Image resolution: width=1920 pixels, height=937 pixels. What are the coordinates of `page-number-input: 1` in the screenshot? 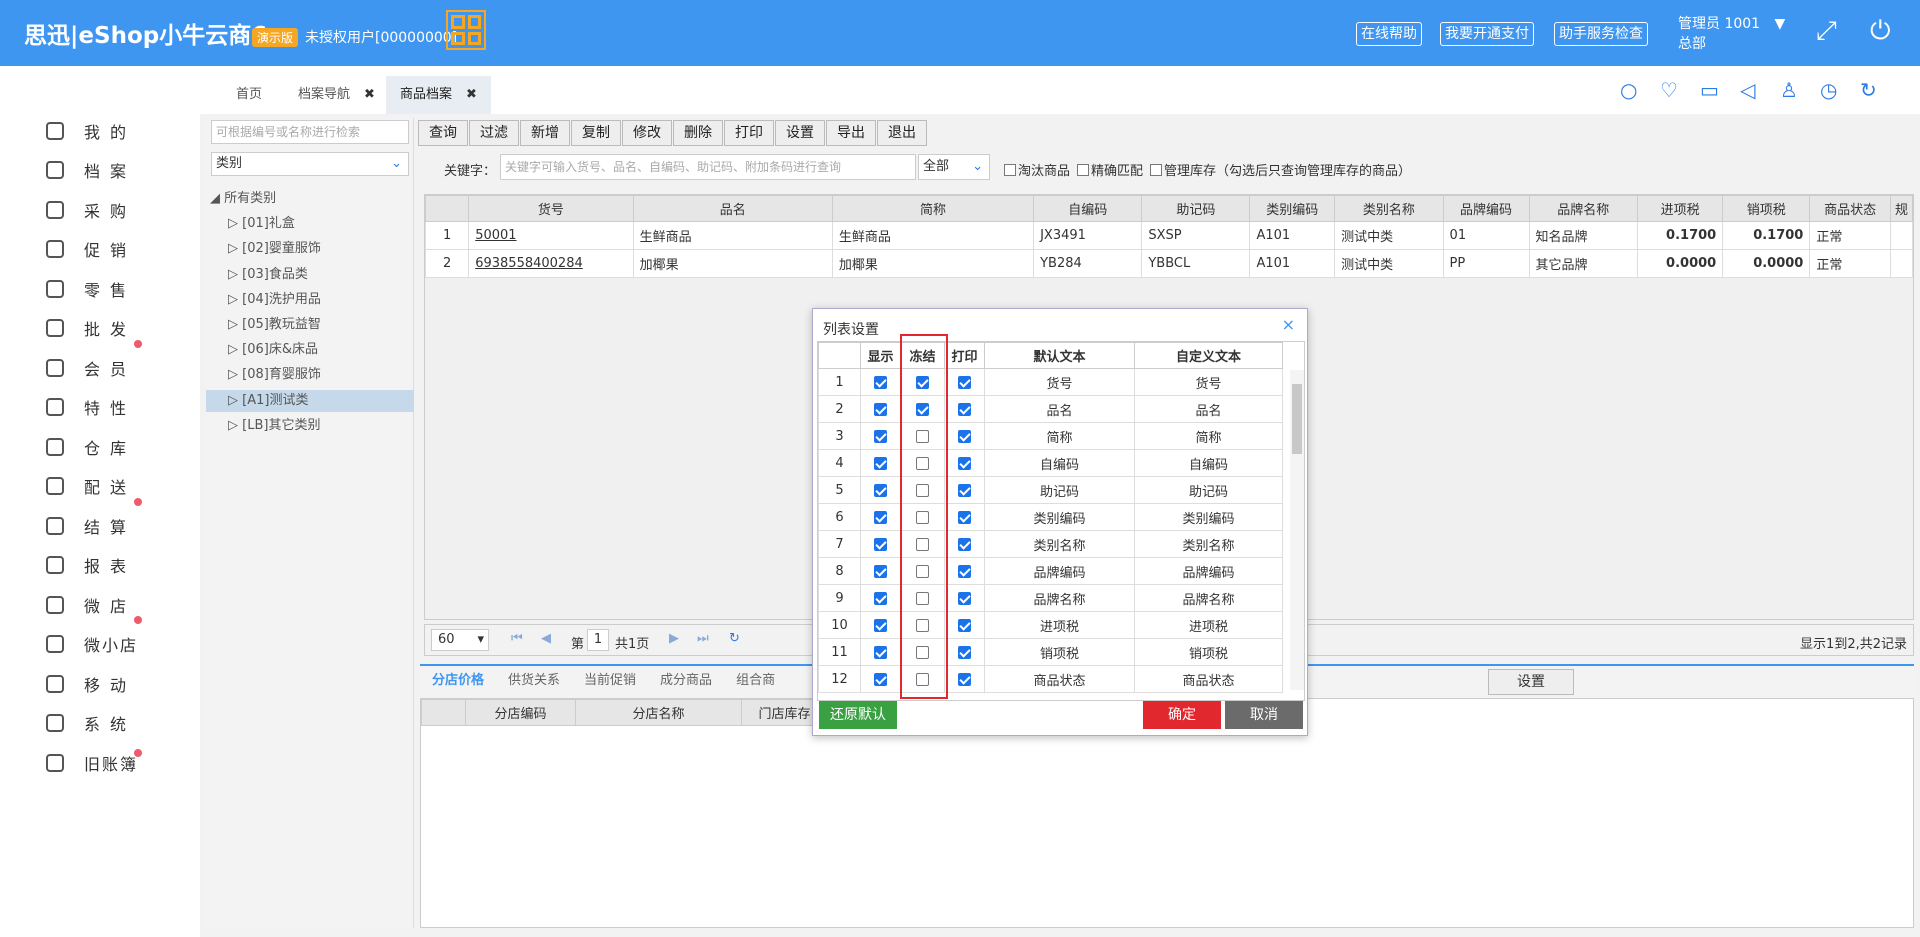 It's located at (598, 640).